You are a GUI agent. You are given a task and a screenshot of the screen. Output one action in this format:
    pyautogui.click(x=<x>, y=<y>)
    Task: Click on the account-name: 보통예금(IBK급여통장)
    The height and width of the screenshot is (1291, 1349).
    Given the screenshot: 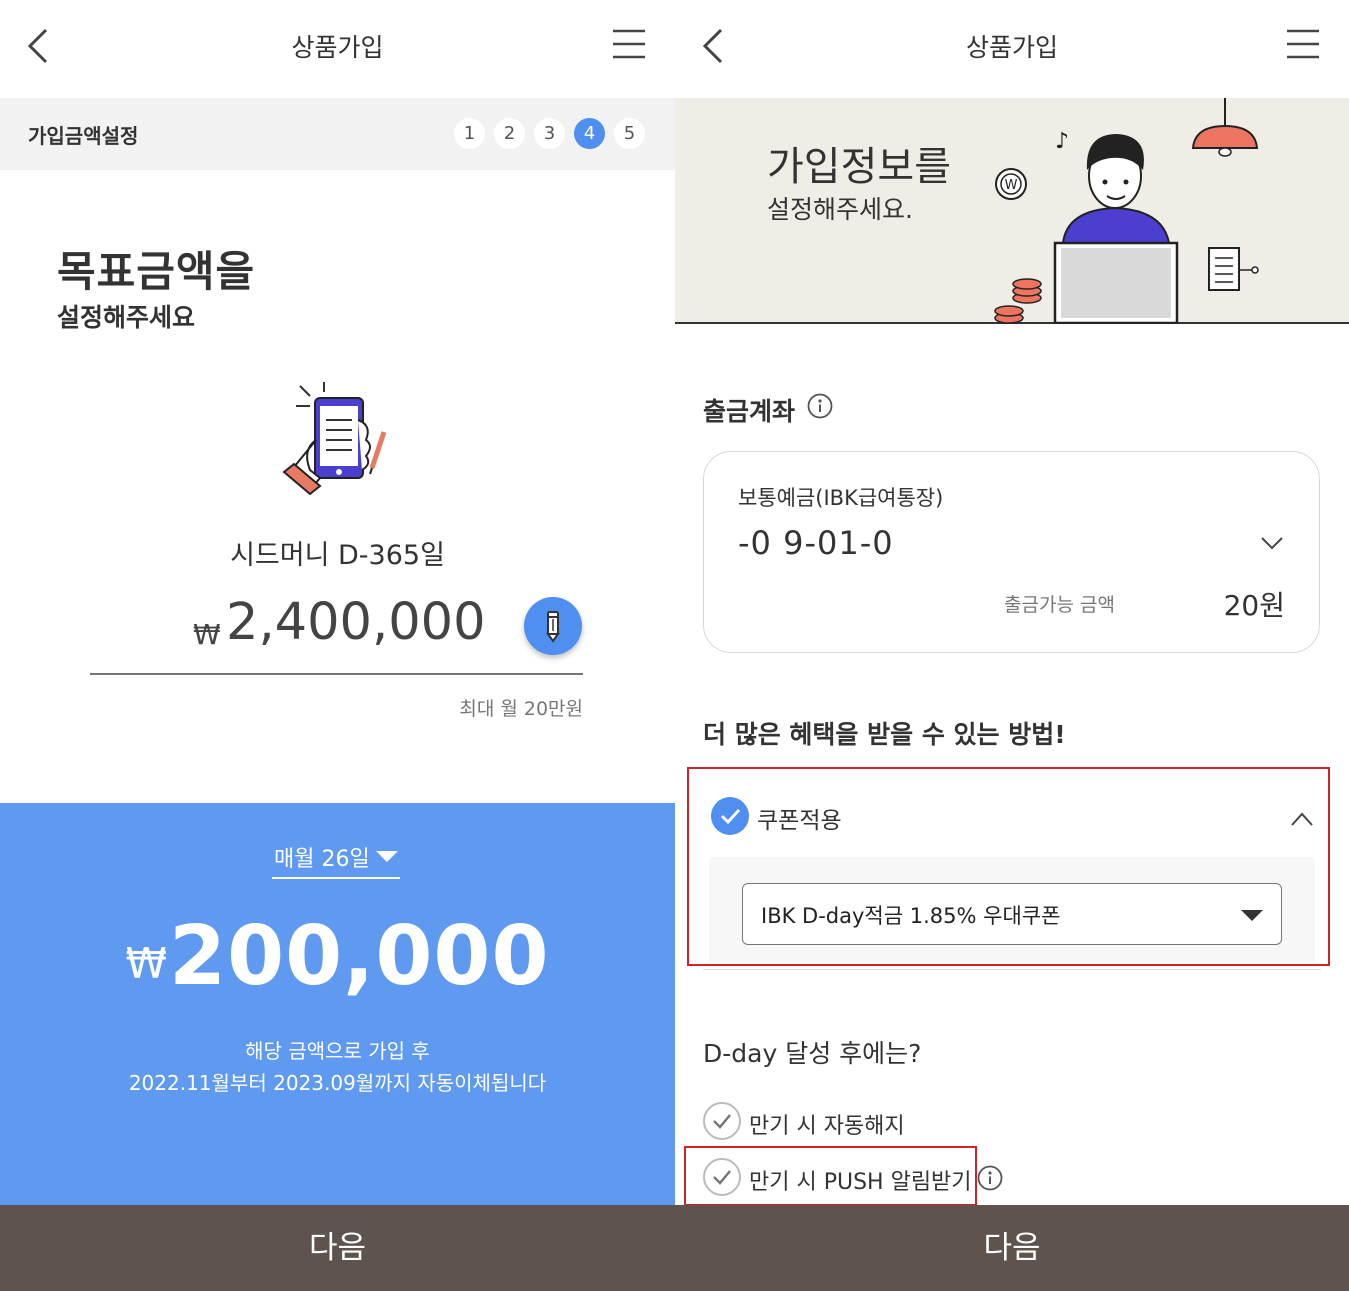 What is the action you would take?
    pyautogui.click(x=841, y=498)
    